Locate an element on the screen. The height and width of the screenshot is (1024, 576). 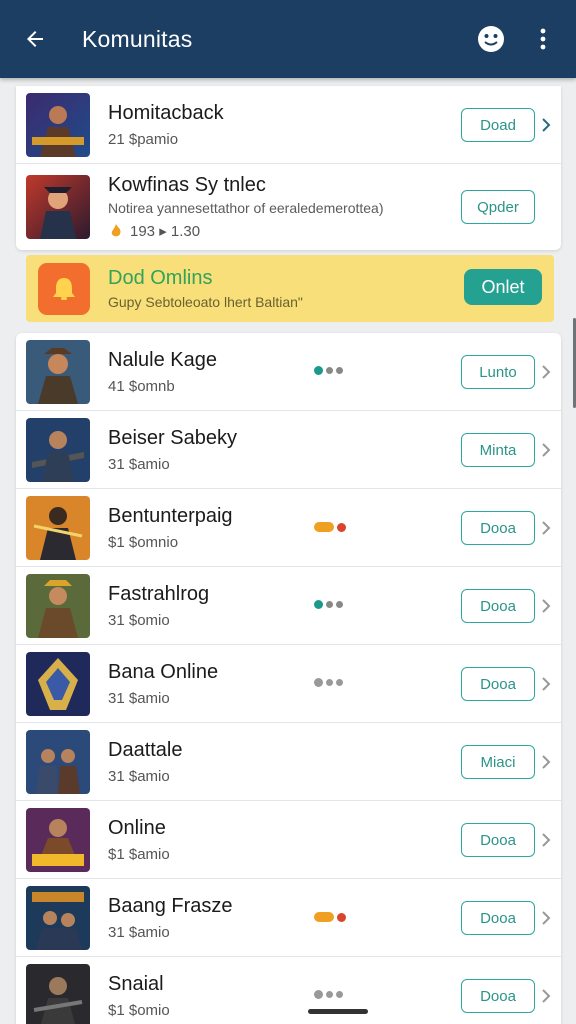
list-item: Fastrahlrog 31 $omio Dooa is located at coordinates (288, 606).